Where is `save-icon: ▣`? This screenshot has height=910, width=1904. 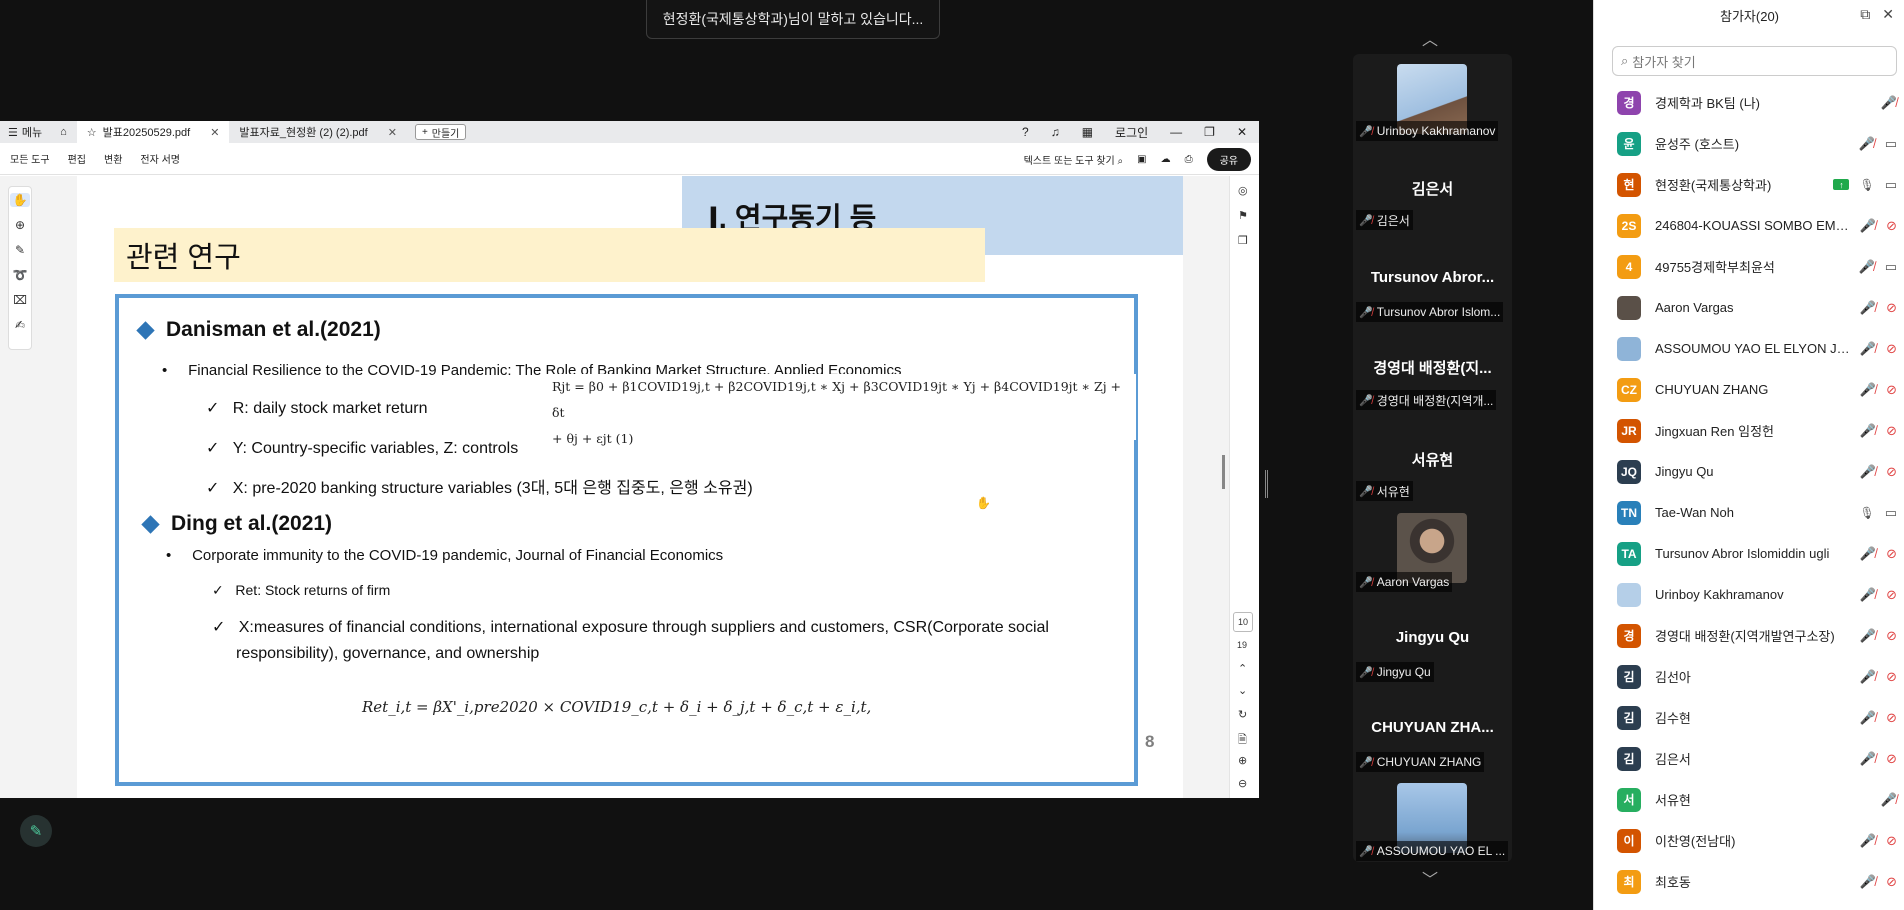
save-icon: ▣ is located at coordinates (1141, 159).